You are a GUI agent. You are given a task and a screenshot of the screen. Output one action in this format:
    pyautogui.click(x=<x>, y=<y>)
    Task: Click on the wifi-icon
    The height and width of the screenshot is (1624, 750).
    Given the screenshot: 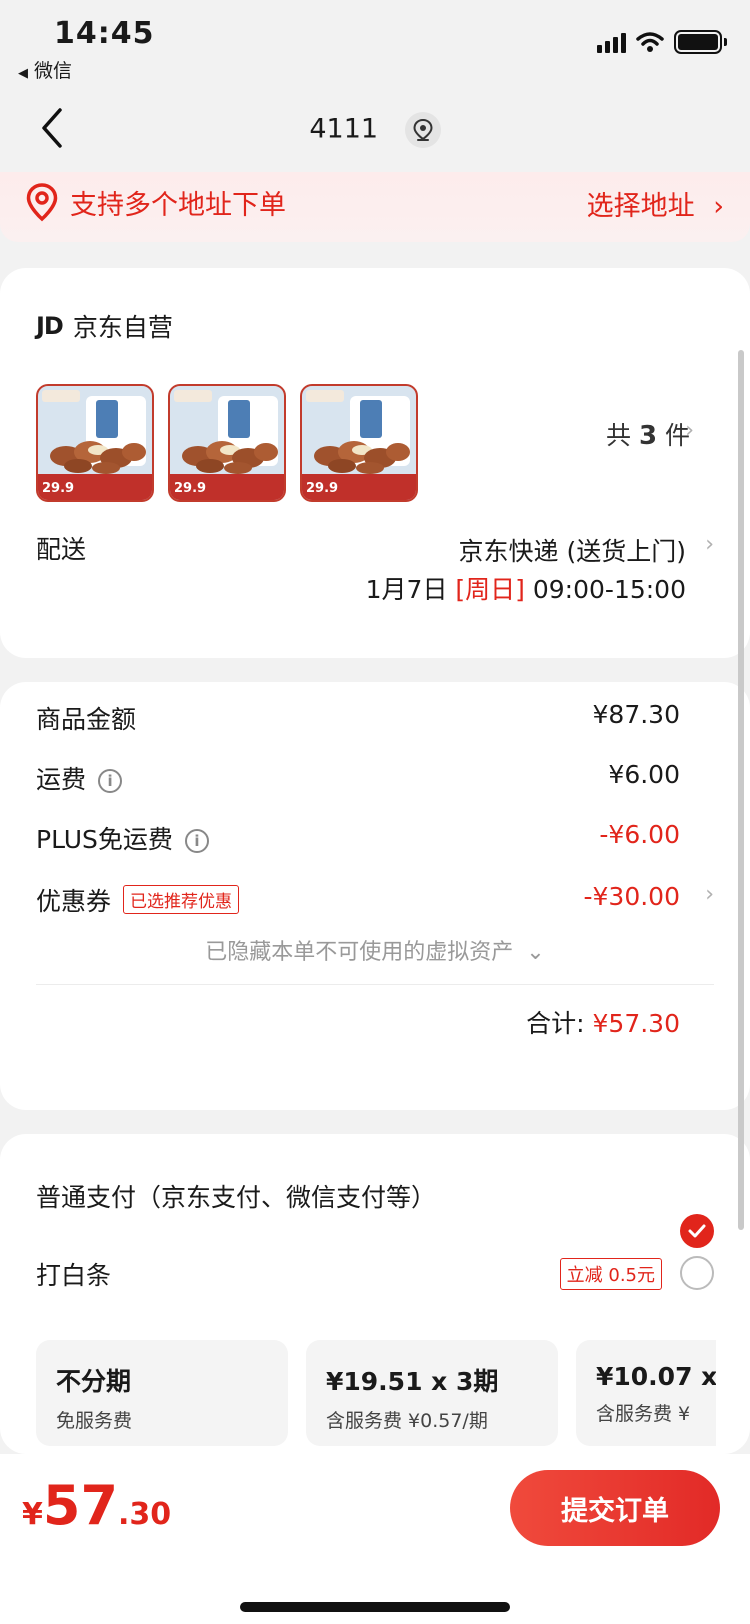 What is the action you would take?
    pyautogui.click(x=650, y=42)
    